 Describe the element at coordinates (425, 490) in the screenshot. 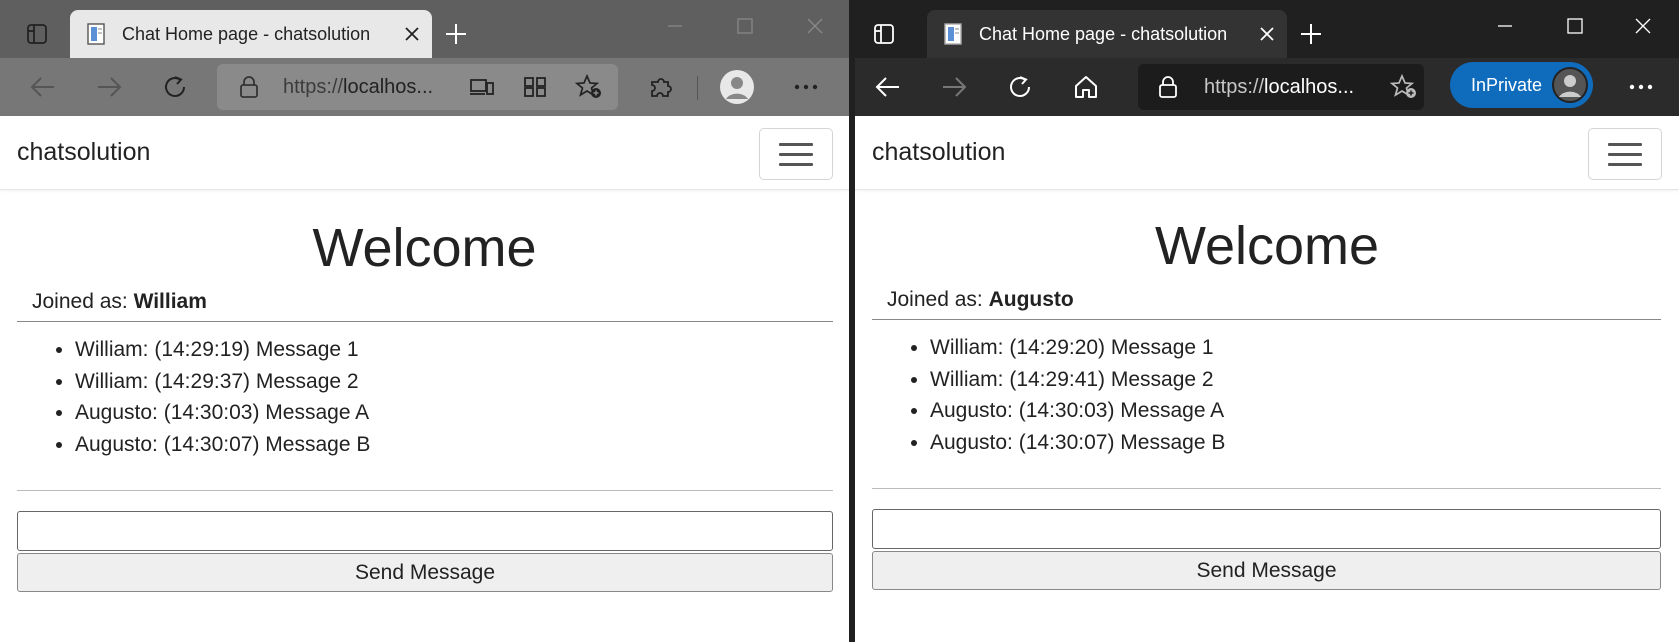

I see `divider` at that location.